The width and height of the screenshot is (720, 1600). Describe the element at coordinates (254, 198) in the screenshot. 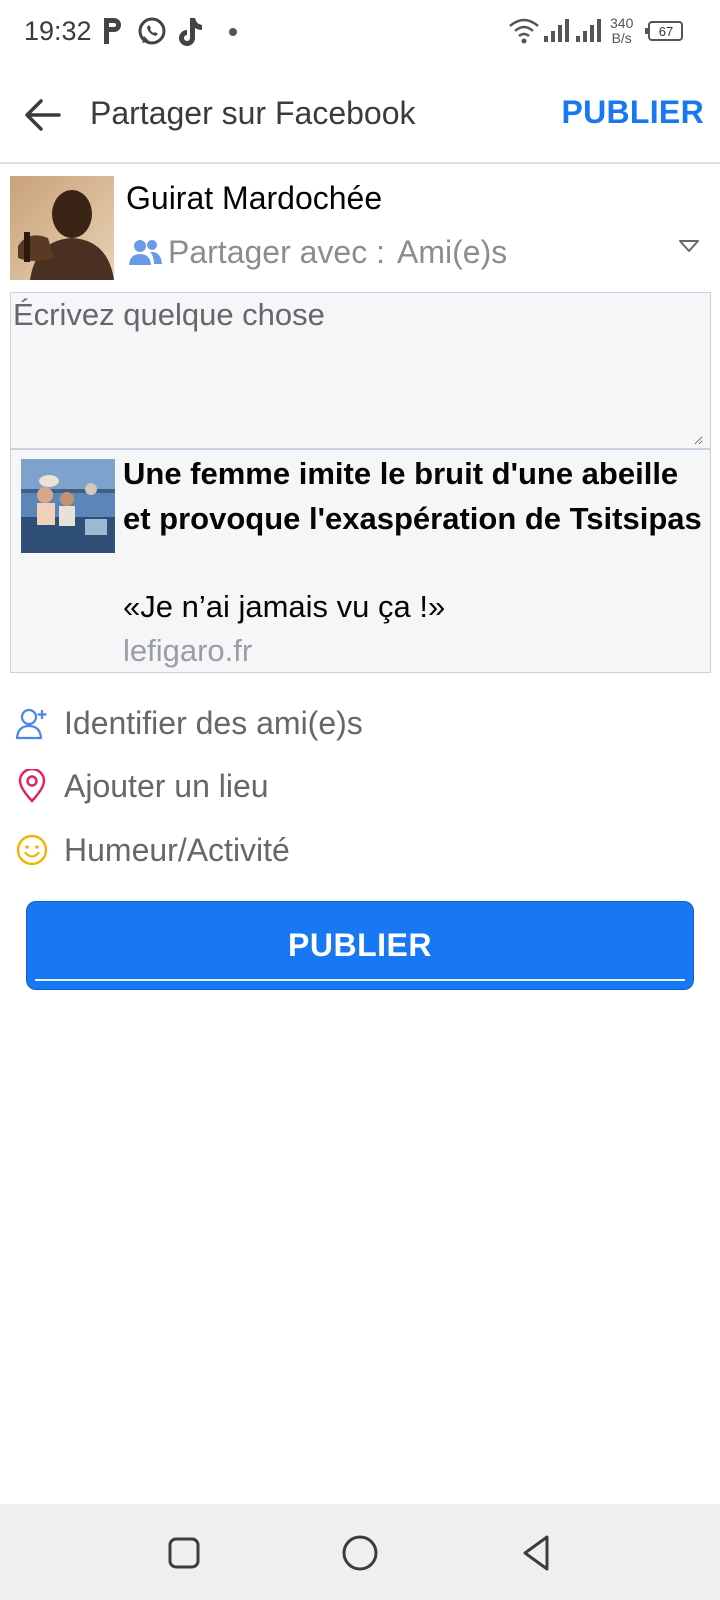

I see `user-name: Guirat Mardochée` at that location.